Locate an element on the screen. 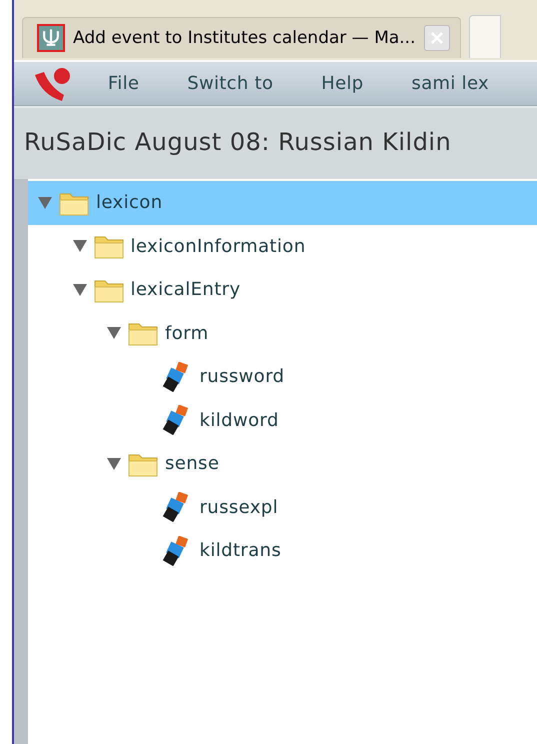 The image size is (537, 744). node-label: form is located at coordinates (187, 333).